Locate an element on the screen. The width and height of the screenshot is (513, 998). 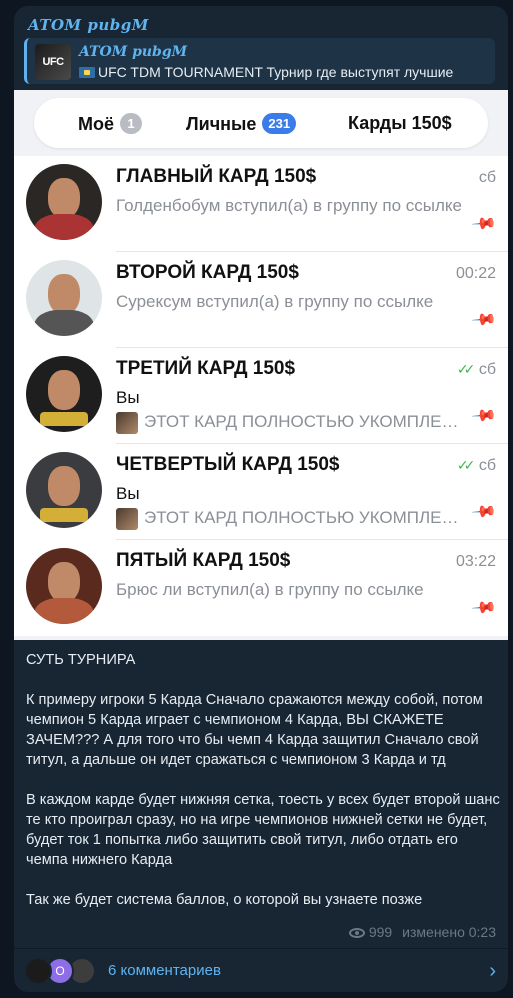
tab-cards: Карды 150$ is located at coordinates (400, 123).